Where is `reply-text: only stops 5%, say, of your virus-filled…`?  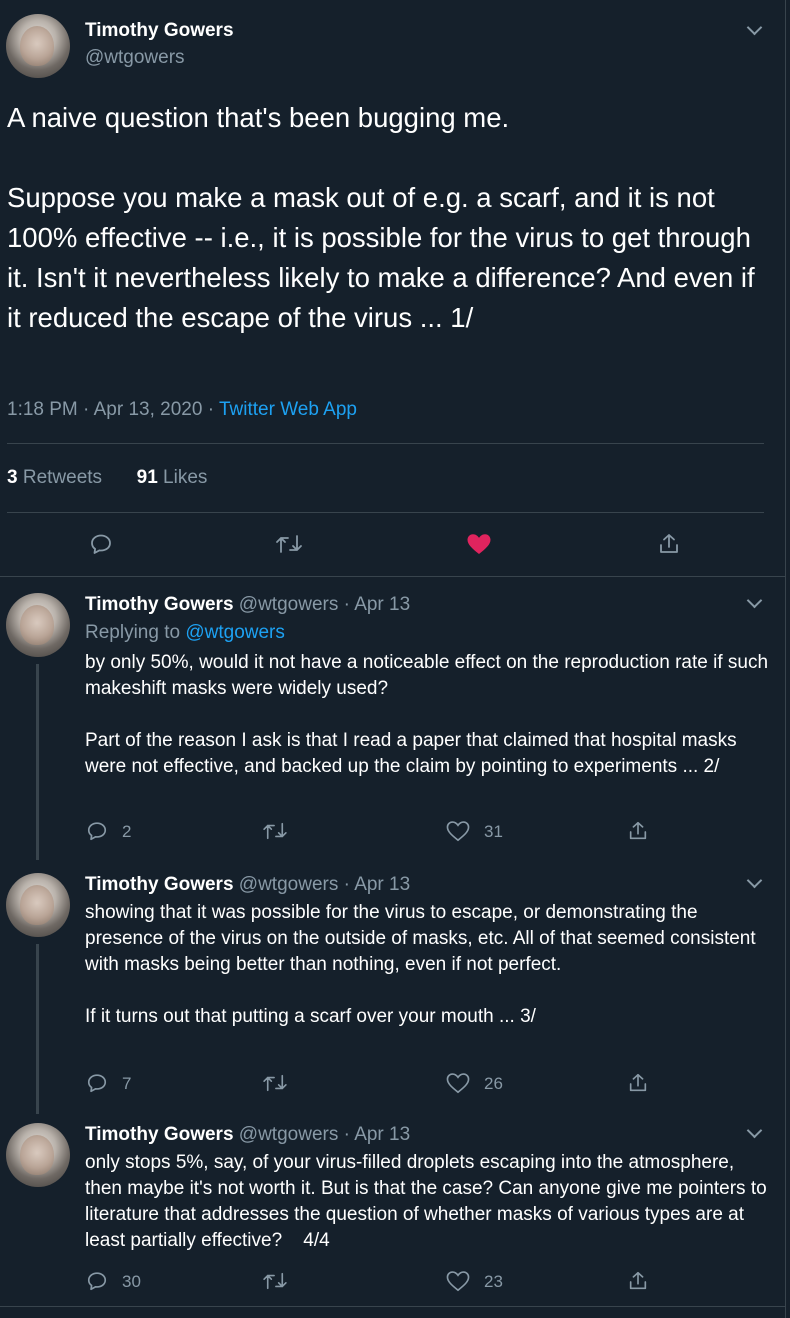
reply-text: only stops 5%, say, of your virus-filled… is located at coordinates (430, 1202).